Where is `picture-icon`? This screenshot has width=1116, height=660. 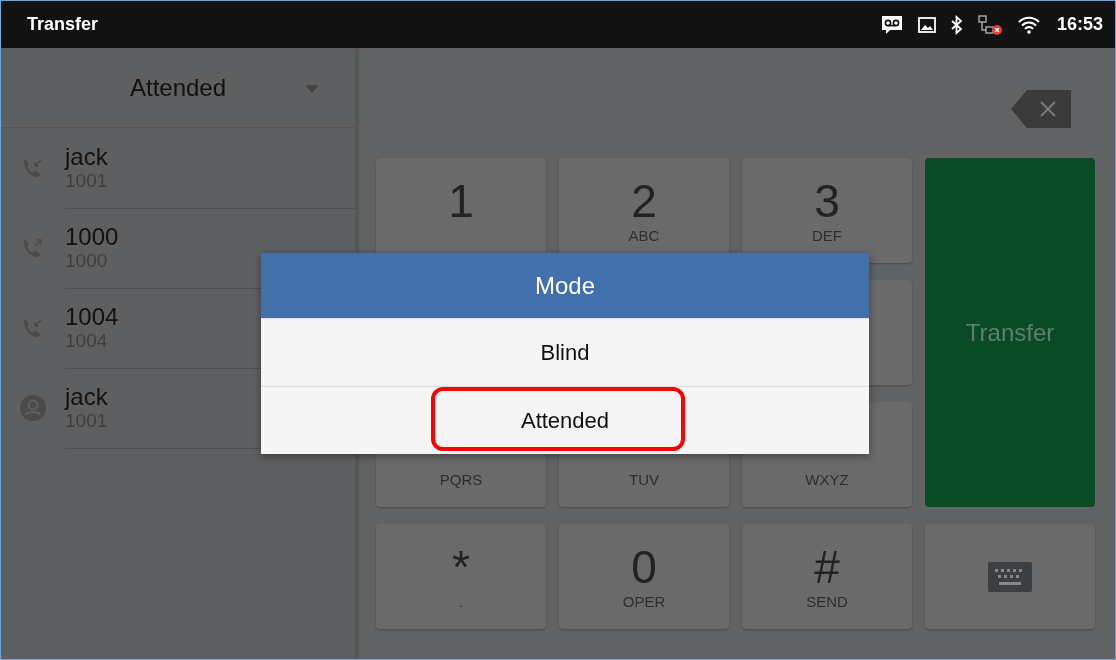
picture-icon is located at coordinates (926, 24).